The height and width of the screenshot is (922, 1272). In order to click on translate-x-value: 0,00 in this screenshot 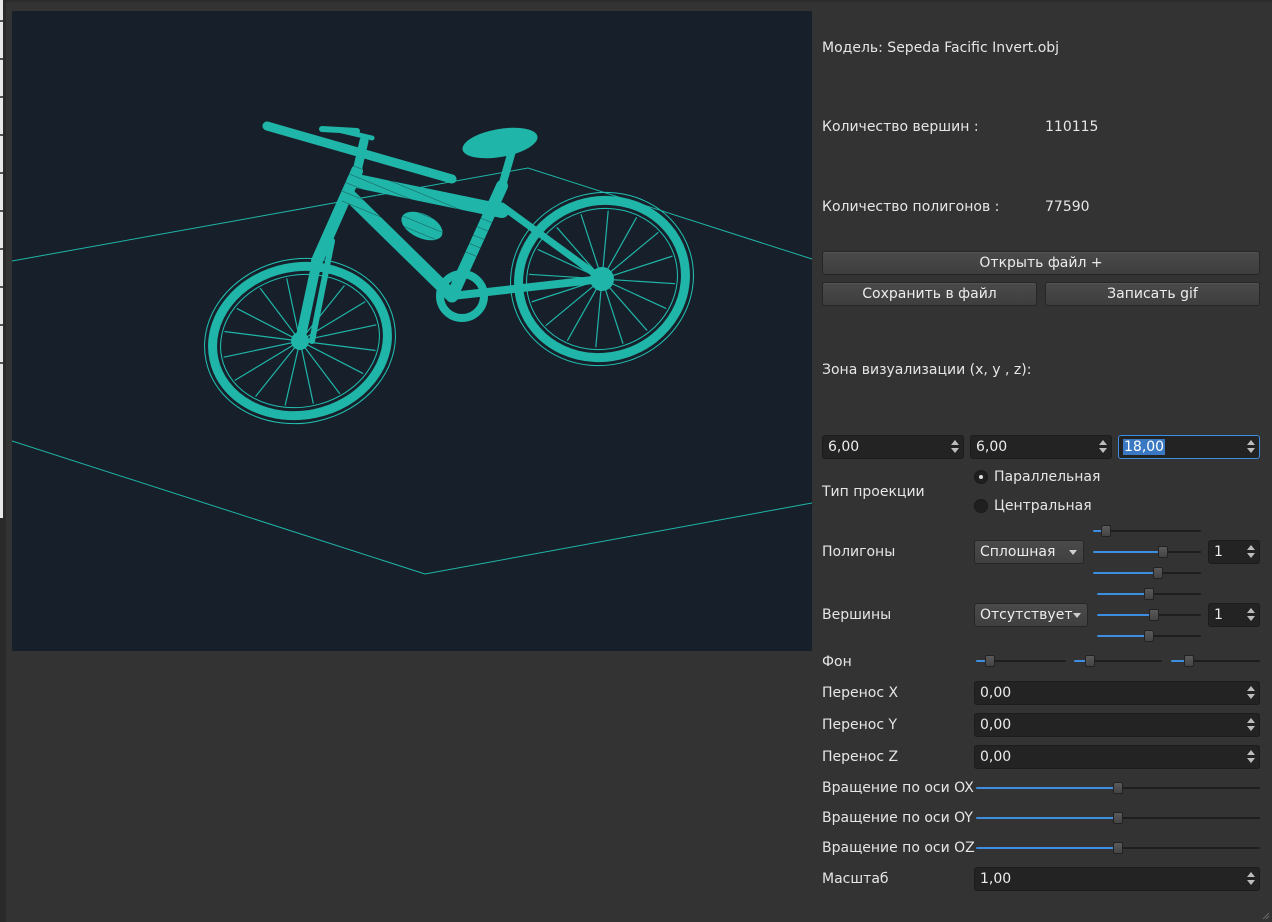, I will do `click(996, 693)`.